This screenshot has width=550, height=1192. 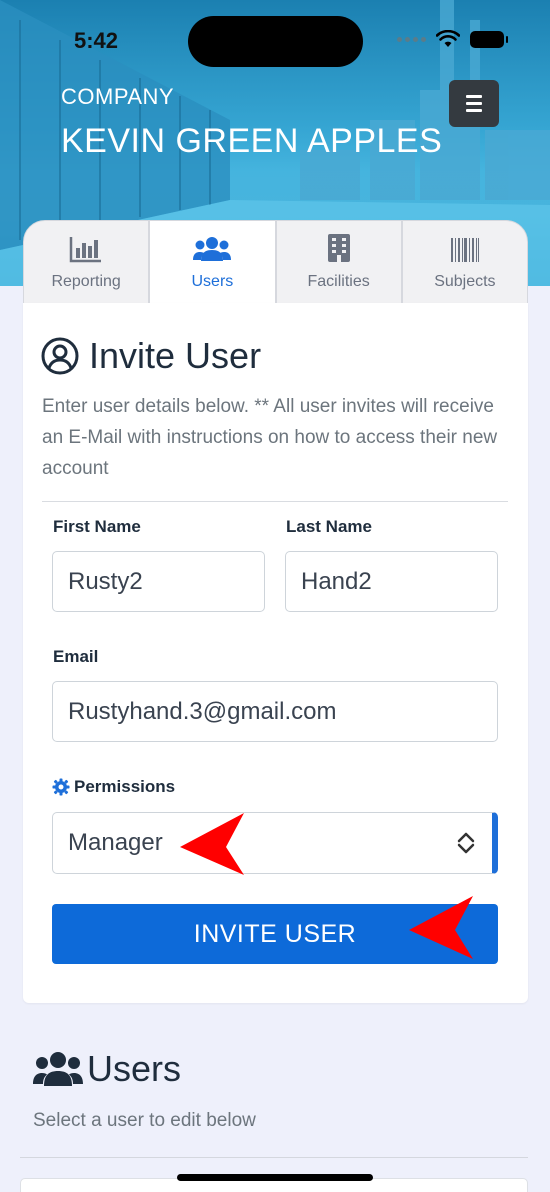 I want to click on permissions-label: Permissions, so click(x=125, y=786).